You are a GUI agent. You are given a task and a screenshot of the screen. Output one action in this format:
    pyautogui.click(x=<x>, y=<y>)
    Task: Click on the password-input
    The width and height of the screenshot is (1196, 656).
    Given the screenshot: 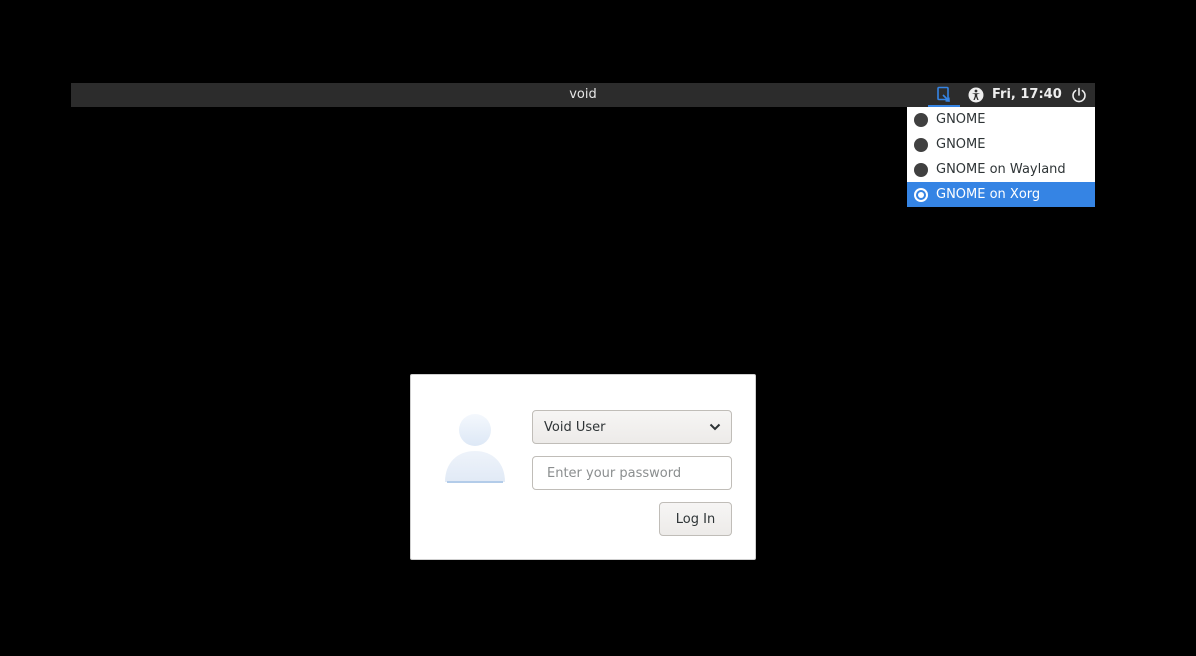 What is the action you would take?
    pyautogui.click(x=632, y=473)
    